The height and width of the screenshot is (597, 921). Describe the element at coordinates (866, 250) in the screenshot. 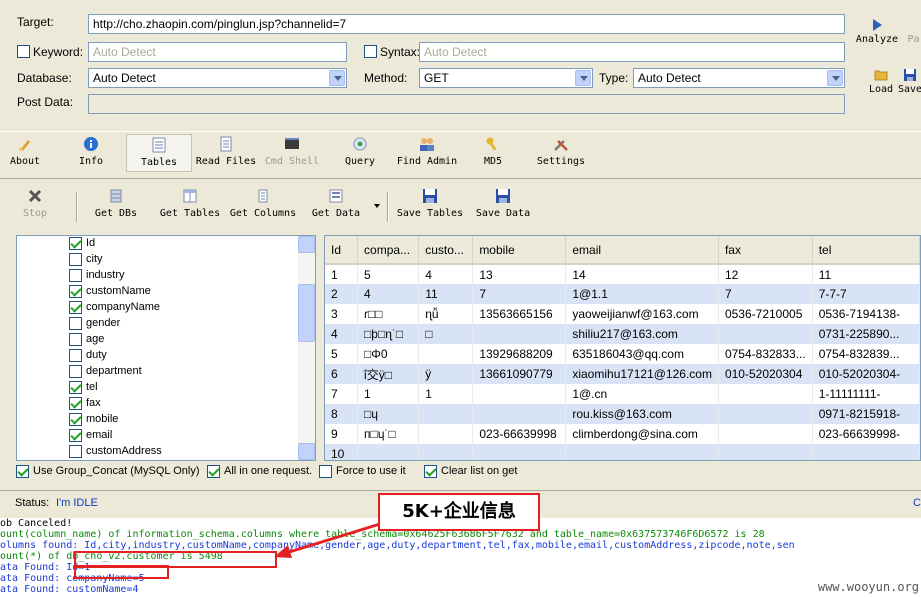

I see `column-header: tel` at that location.